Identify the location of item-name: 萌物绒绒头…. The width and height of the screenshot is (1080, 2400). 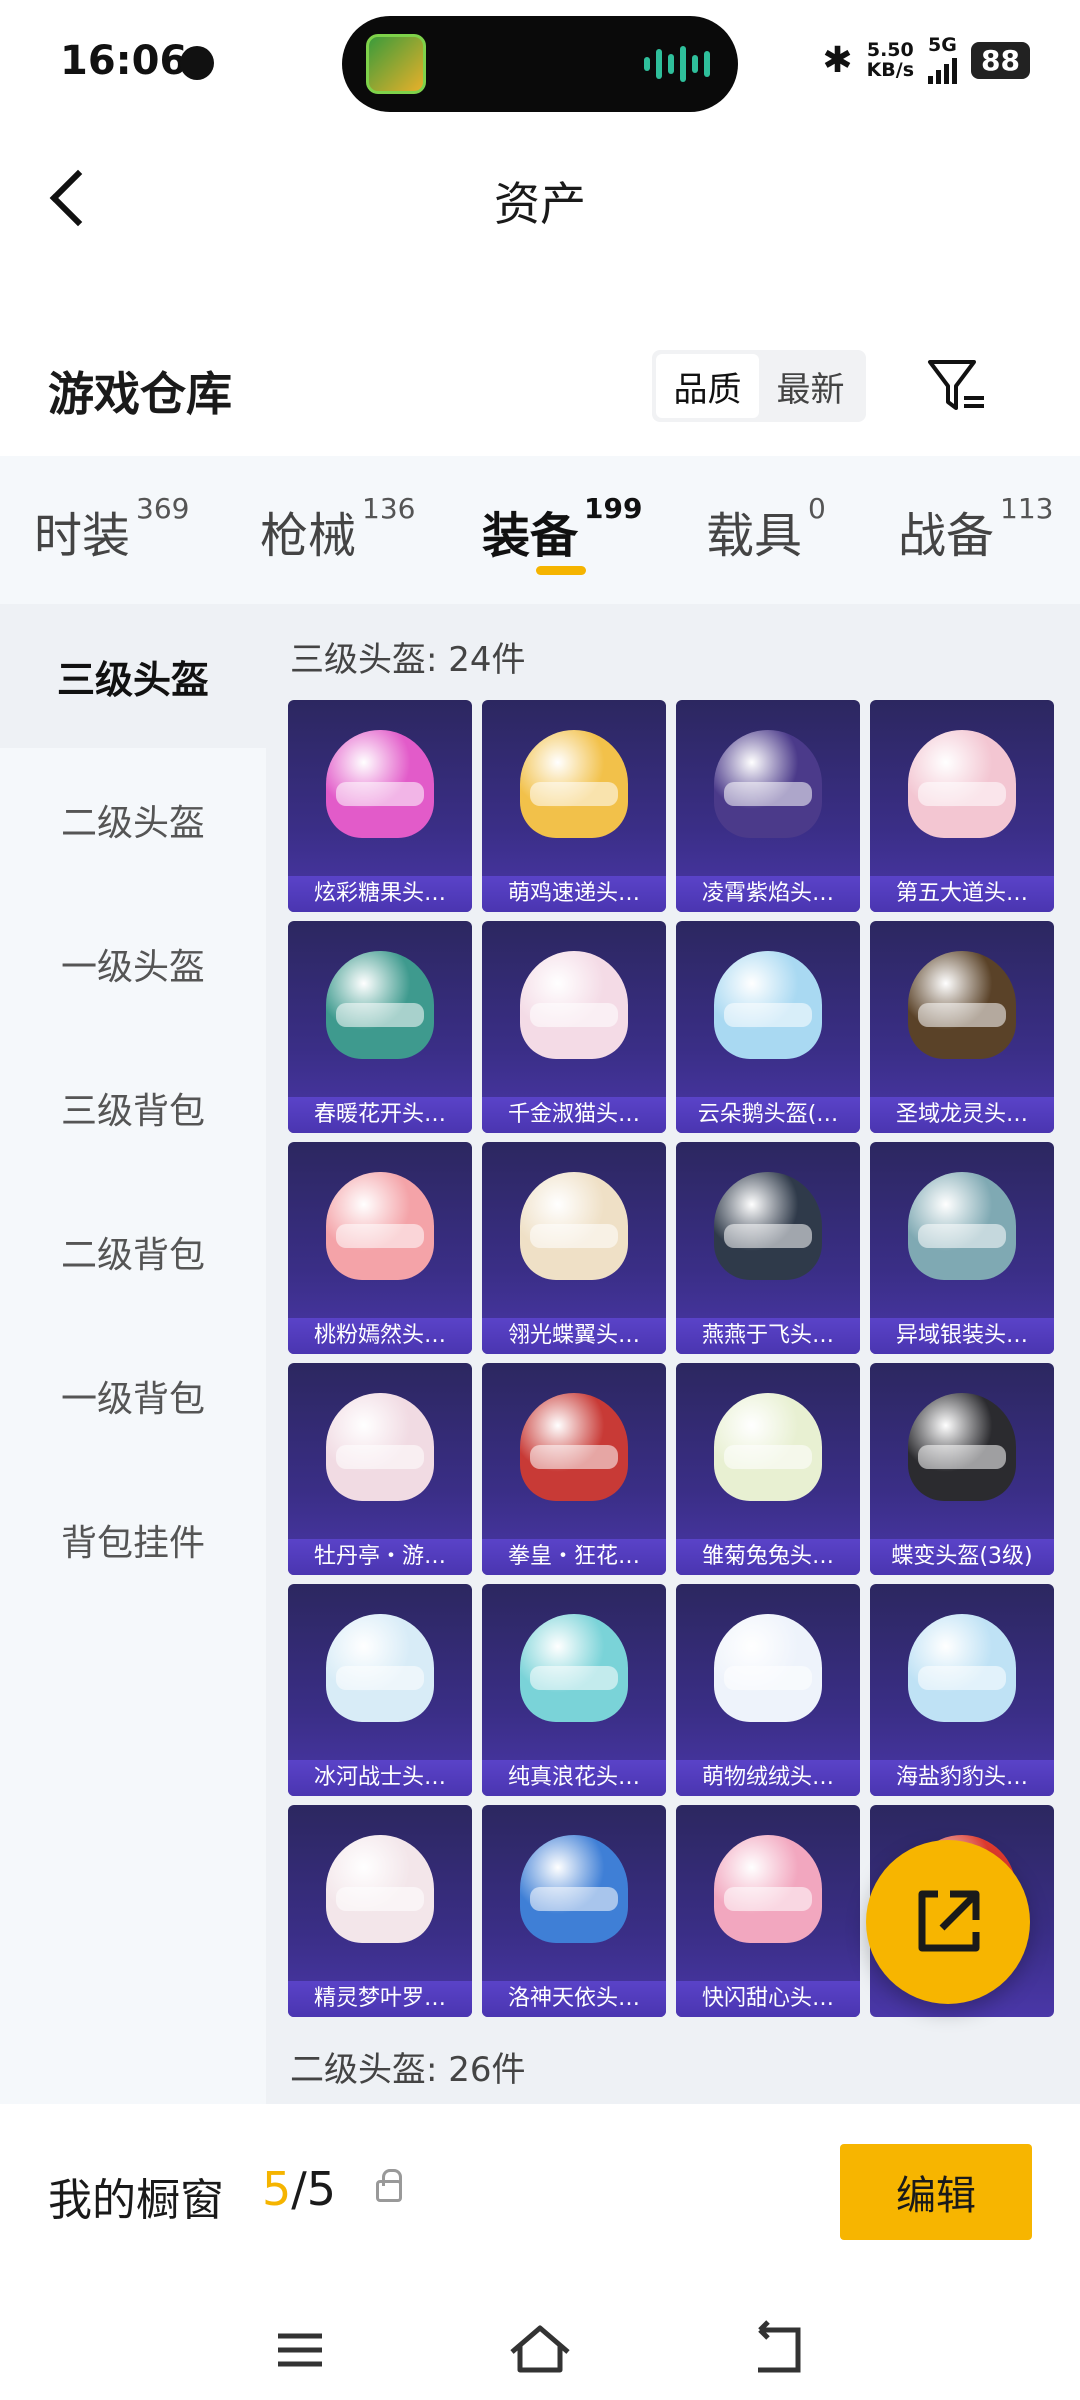
(768, 1778).